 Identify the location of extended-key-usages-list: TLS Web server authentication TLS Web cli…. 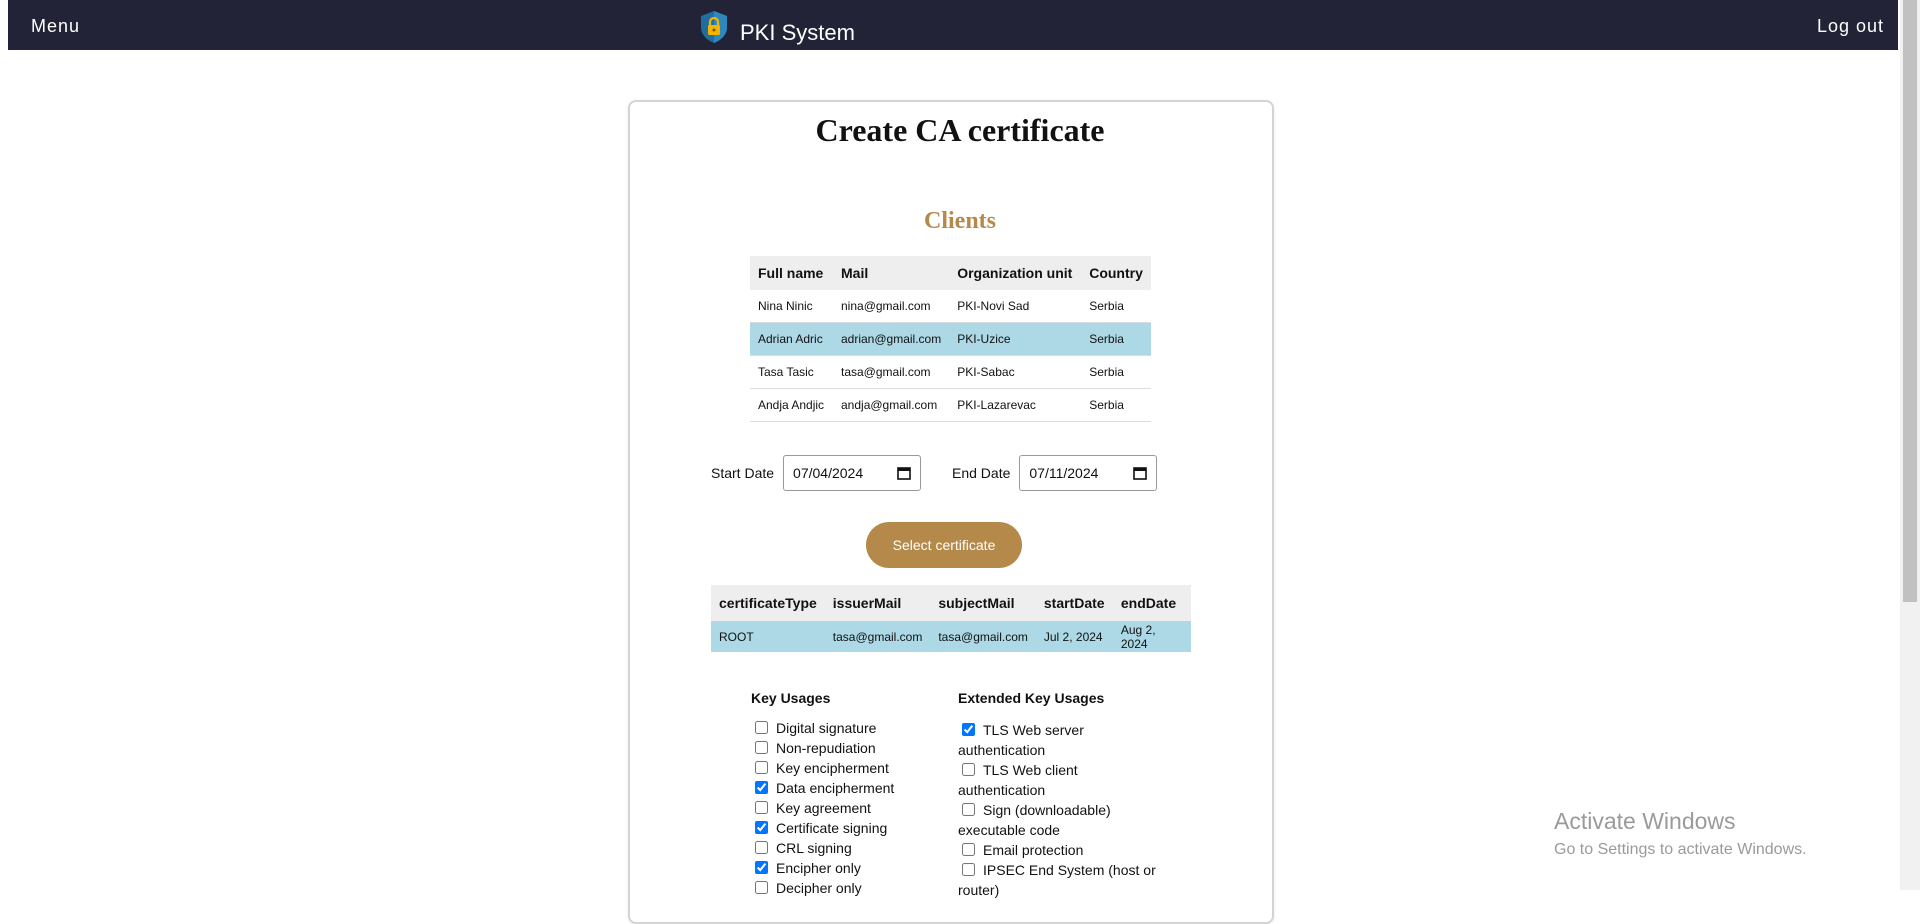
(1058, 810).